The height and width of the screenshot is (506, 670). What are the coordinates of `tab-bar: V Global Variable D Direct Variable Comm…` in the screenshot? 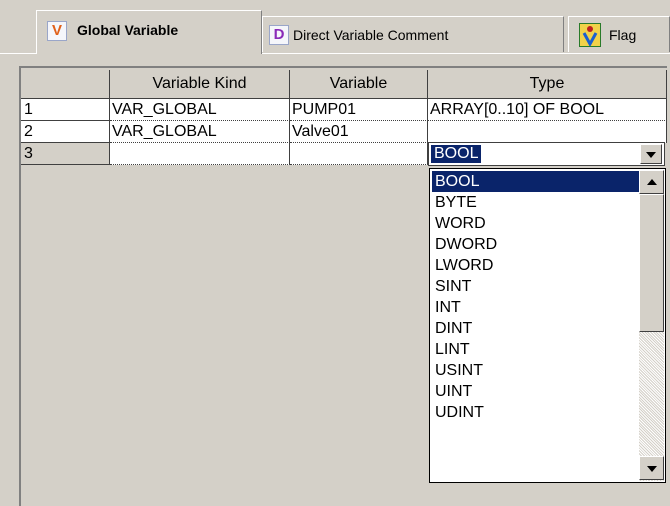 It's located at (335, 30).